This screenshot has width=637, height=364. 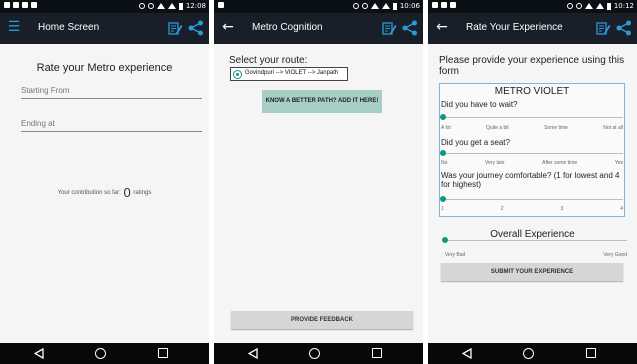 What do you see at coordinates (497, 128) in the screenshot?
I see `slider-label: Quite a bit` at bounding box center [497, 128].